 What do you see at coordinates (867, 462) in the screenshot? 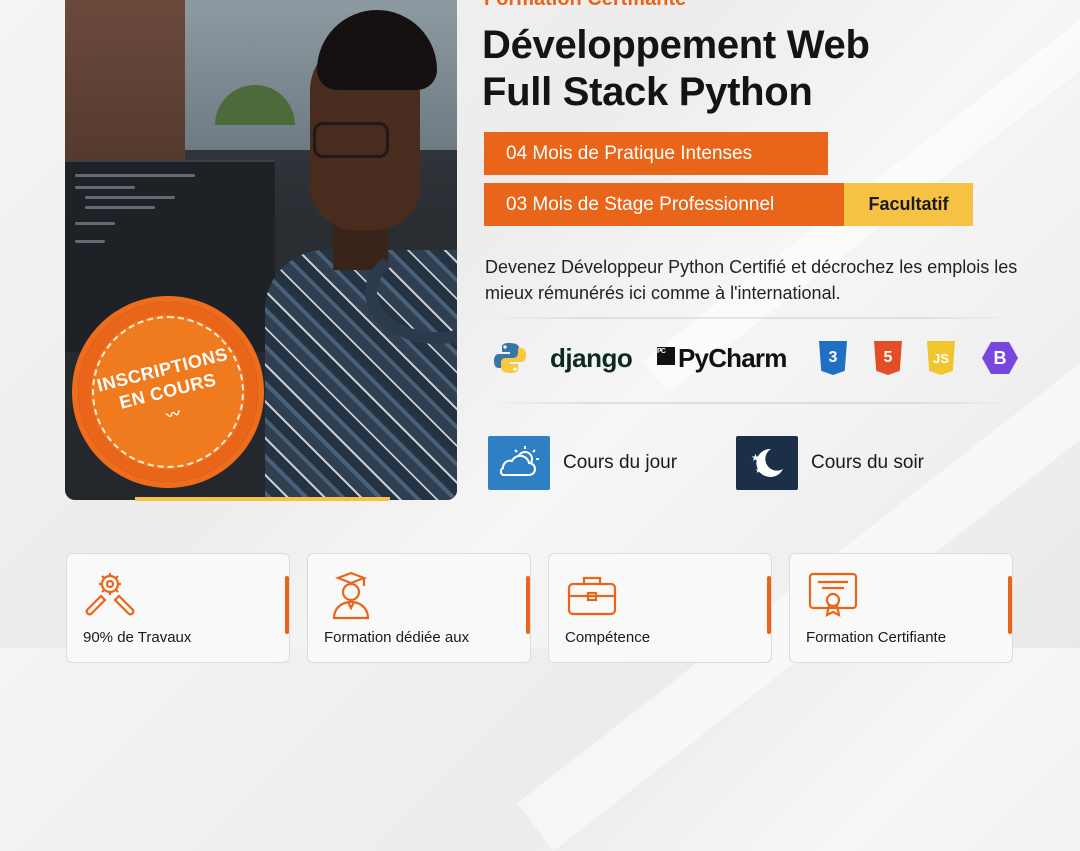
I see `evening-course-label: Cours du soir` at bounding box center [867, 462].